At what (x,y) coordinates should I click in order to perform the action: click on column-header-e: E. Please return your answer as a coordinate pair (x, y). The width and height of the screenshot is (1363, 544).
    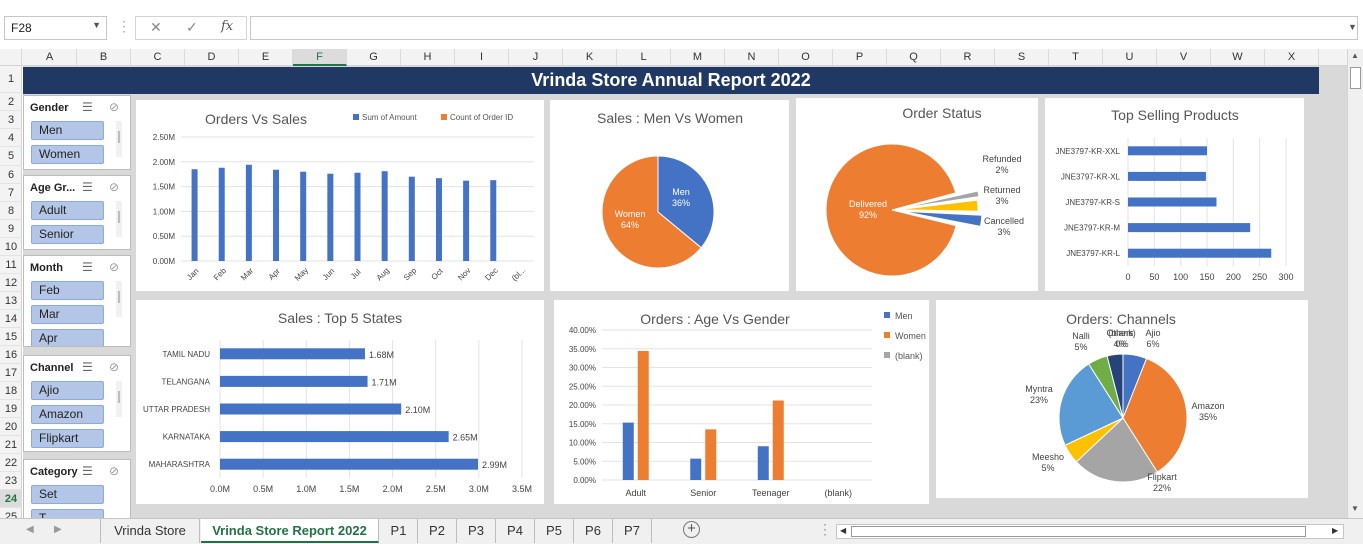
    Looking at the image, I should click on (266, 57).